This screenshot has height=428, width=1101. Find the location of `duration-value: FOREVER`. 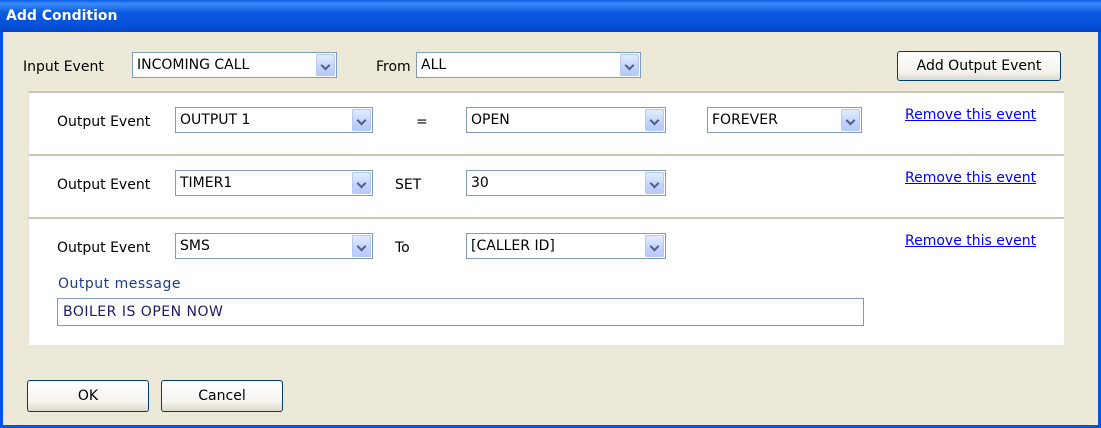

duration-value: FOREVER is located at coordinates (745, 120).